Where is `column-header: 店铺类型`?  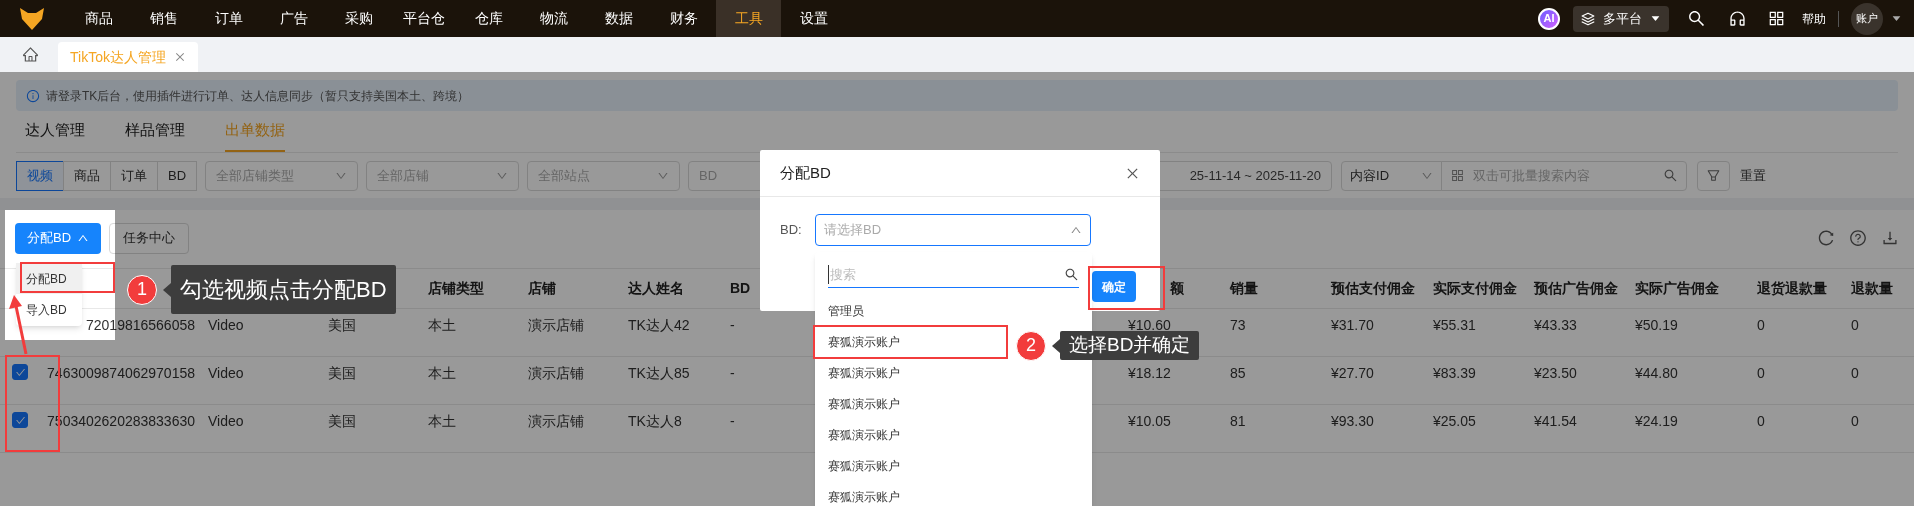
column-header: 店铺类型 is located at coordinates (456, 288).